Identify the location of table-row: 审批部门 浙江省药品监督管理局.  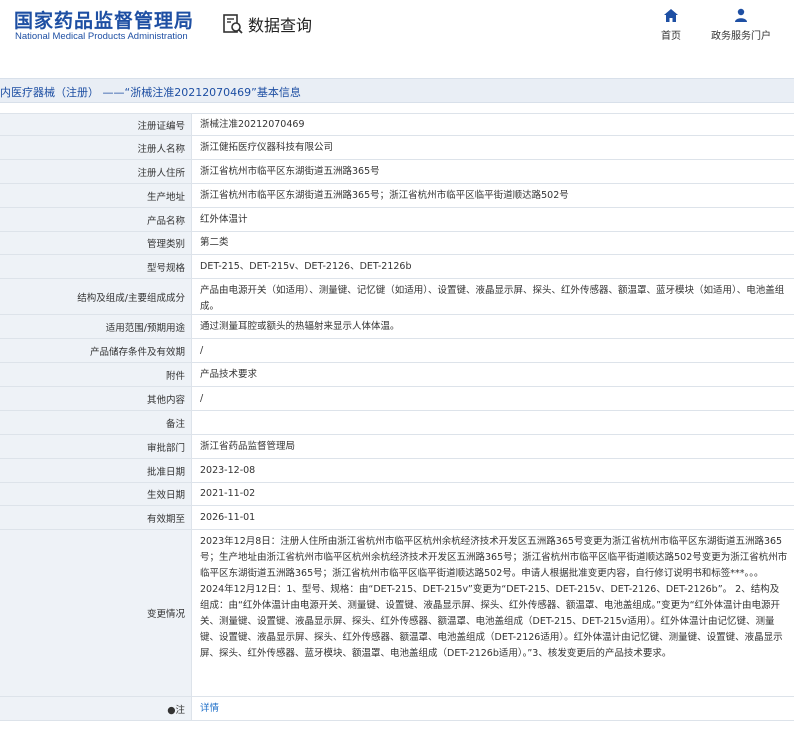
(397, 447).